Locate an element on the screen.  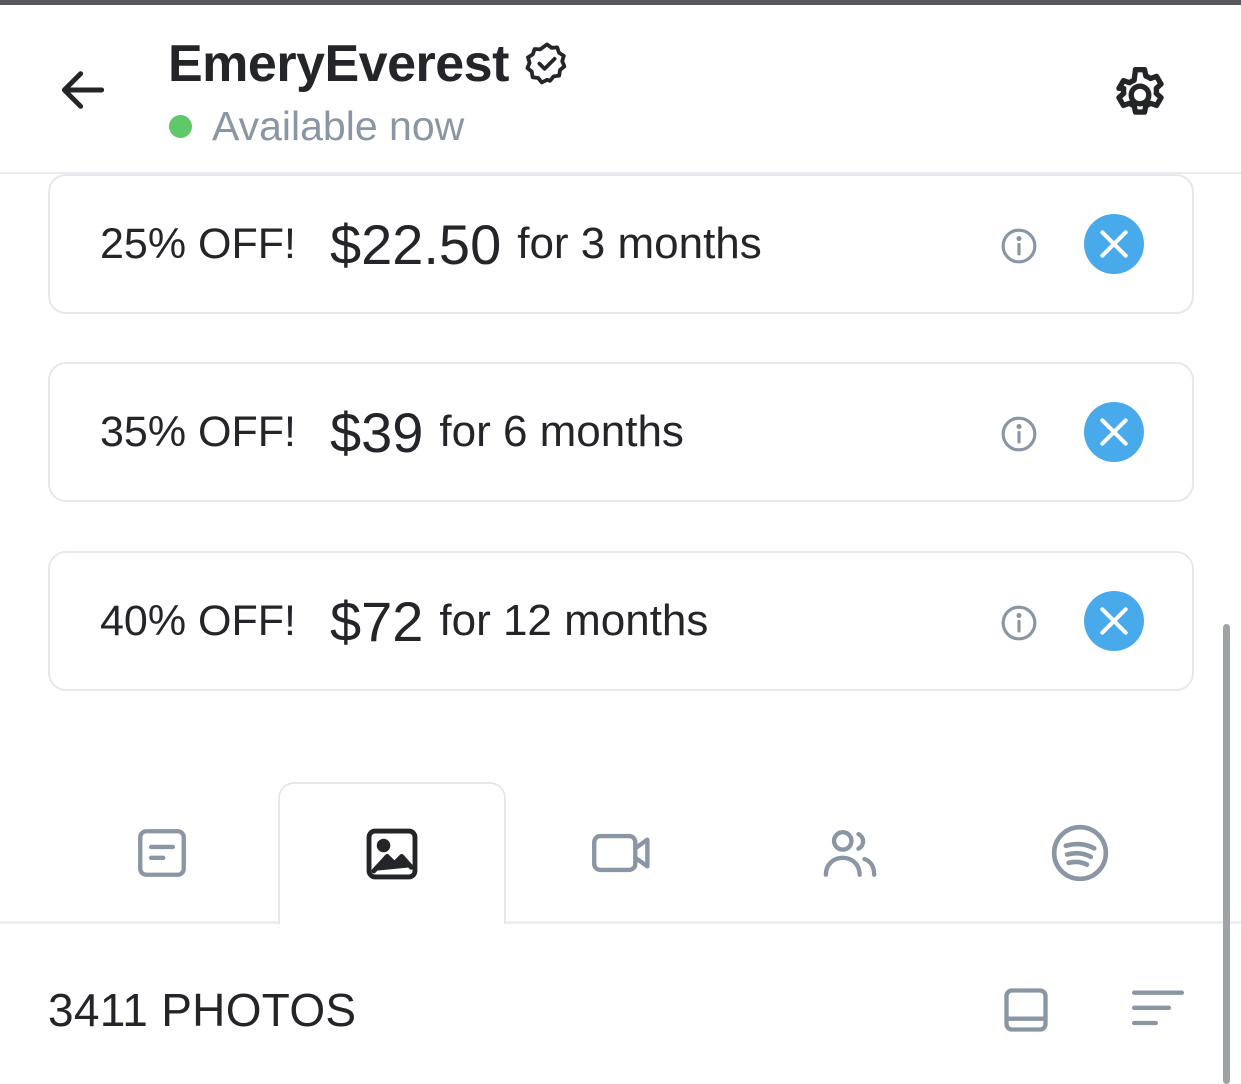
subscription-offer: 40% OFF! $72 for 12 months is located at coordinates (621, 621).